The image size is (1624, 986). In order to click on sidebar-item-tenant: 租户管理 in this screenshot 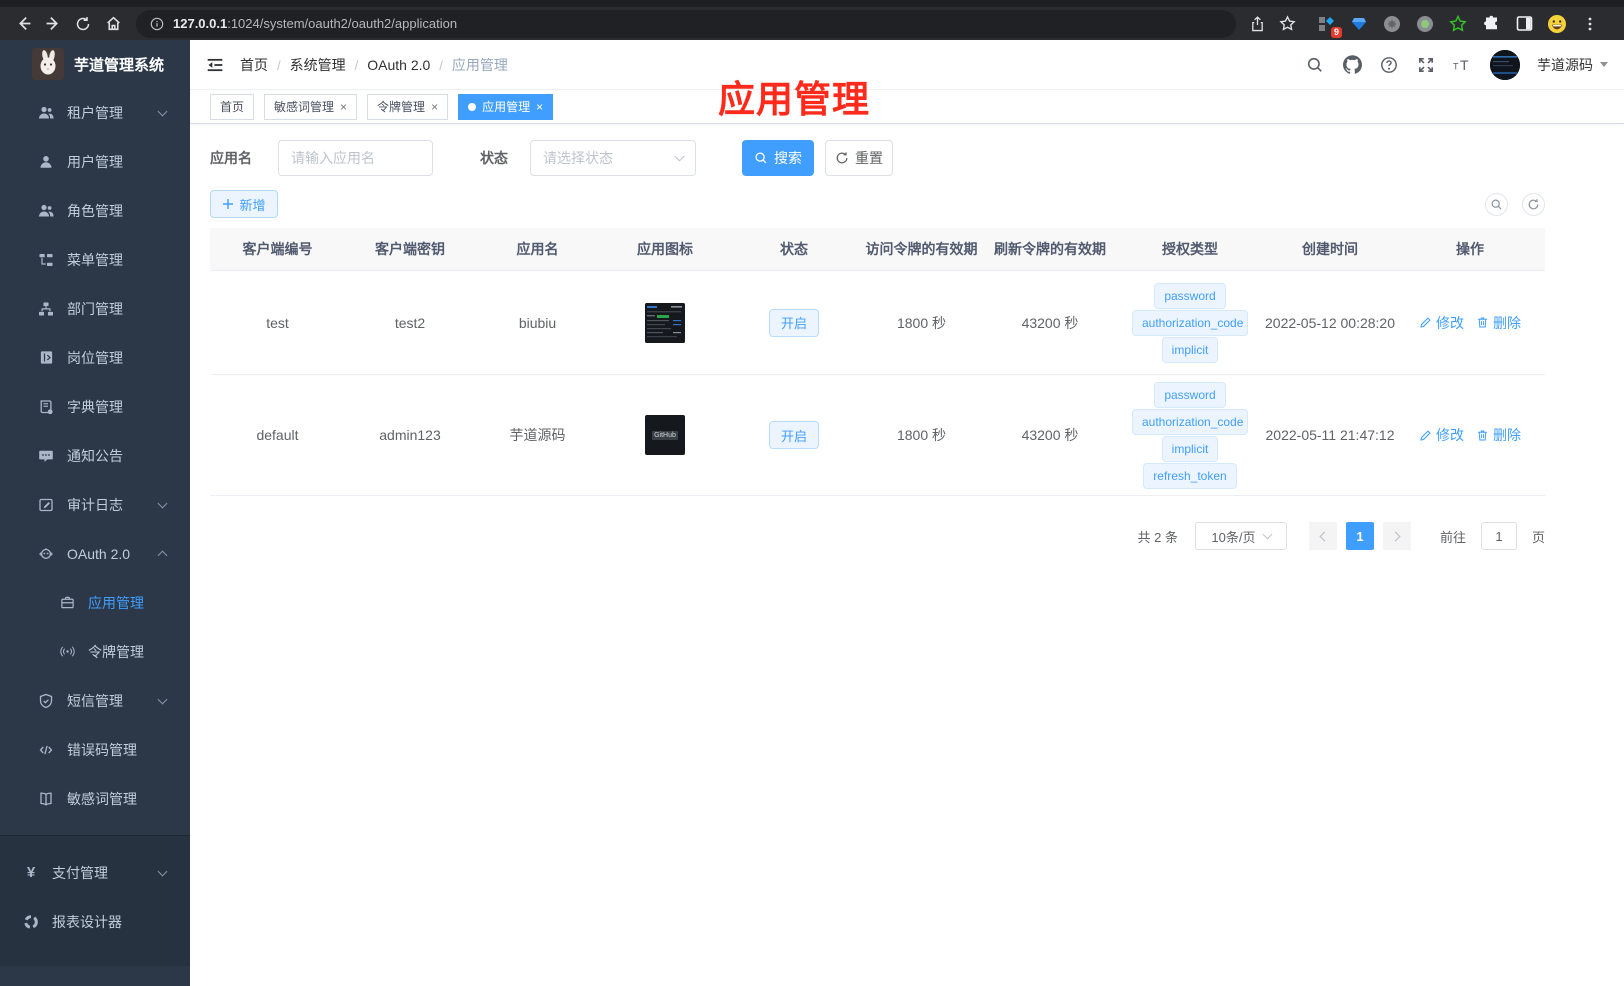, I will do `click(95, 112)`.